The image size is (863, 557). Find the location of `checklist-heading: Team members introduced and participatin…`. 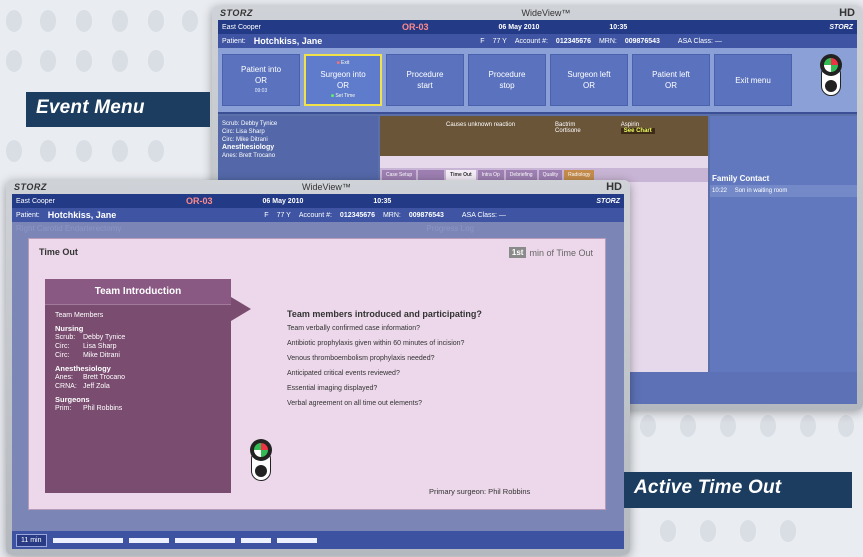

checklist-heading: Team members introduced and participatin… is located at coordinates (384, 314).